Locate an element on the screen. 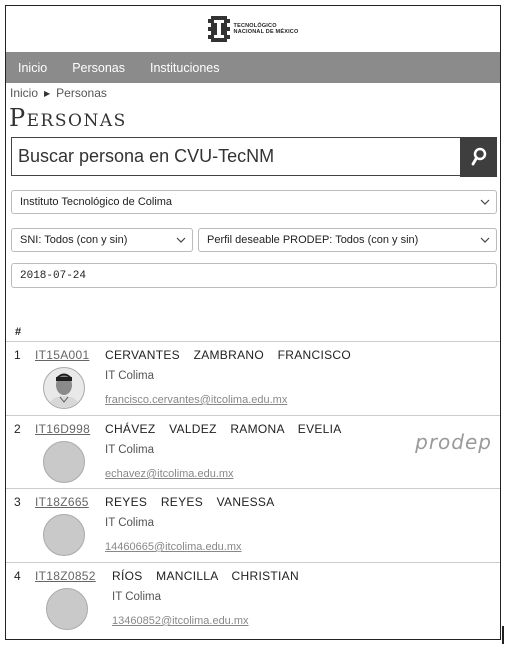 The width and height of the screenshot is (510, 649). tecnm-logo: TECNOLÓGICO NACIONAL DE MÉXICO is located at coordinates (253, 29).